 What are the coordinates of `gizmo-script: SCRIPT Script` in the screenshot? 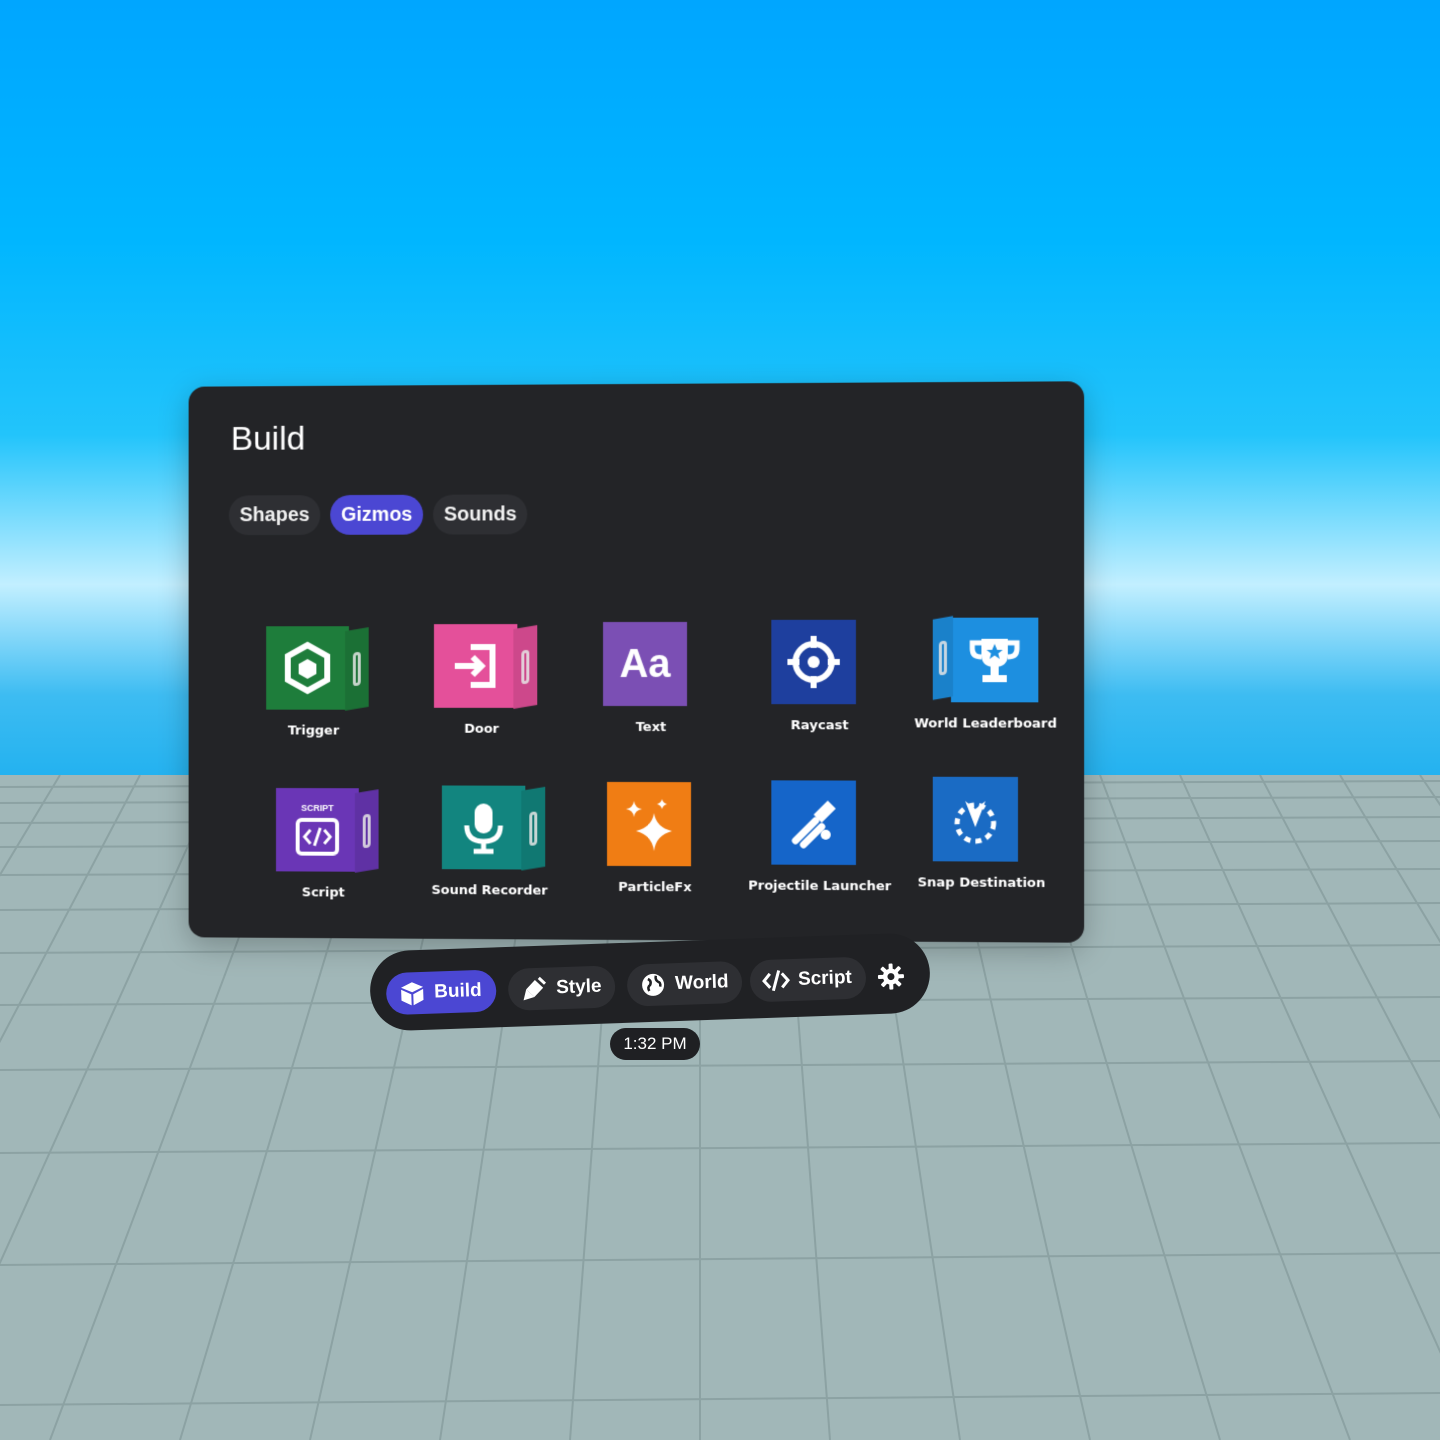 It's located at (323, 844).